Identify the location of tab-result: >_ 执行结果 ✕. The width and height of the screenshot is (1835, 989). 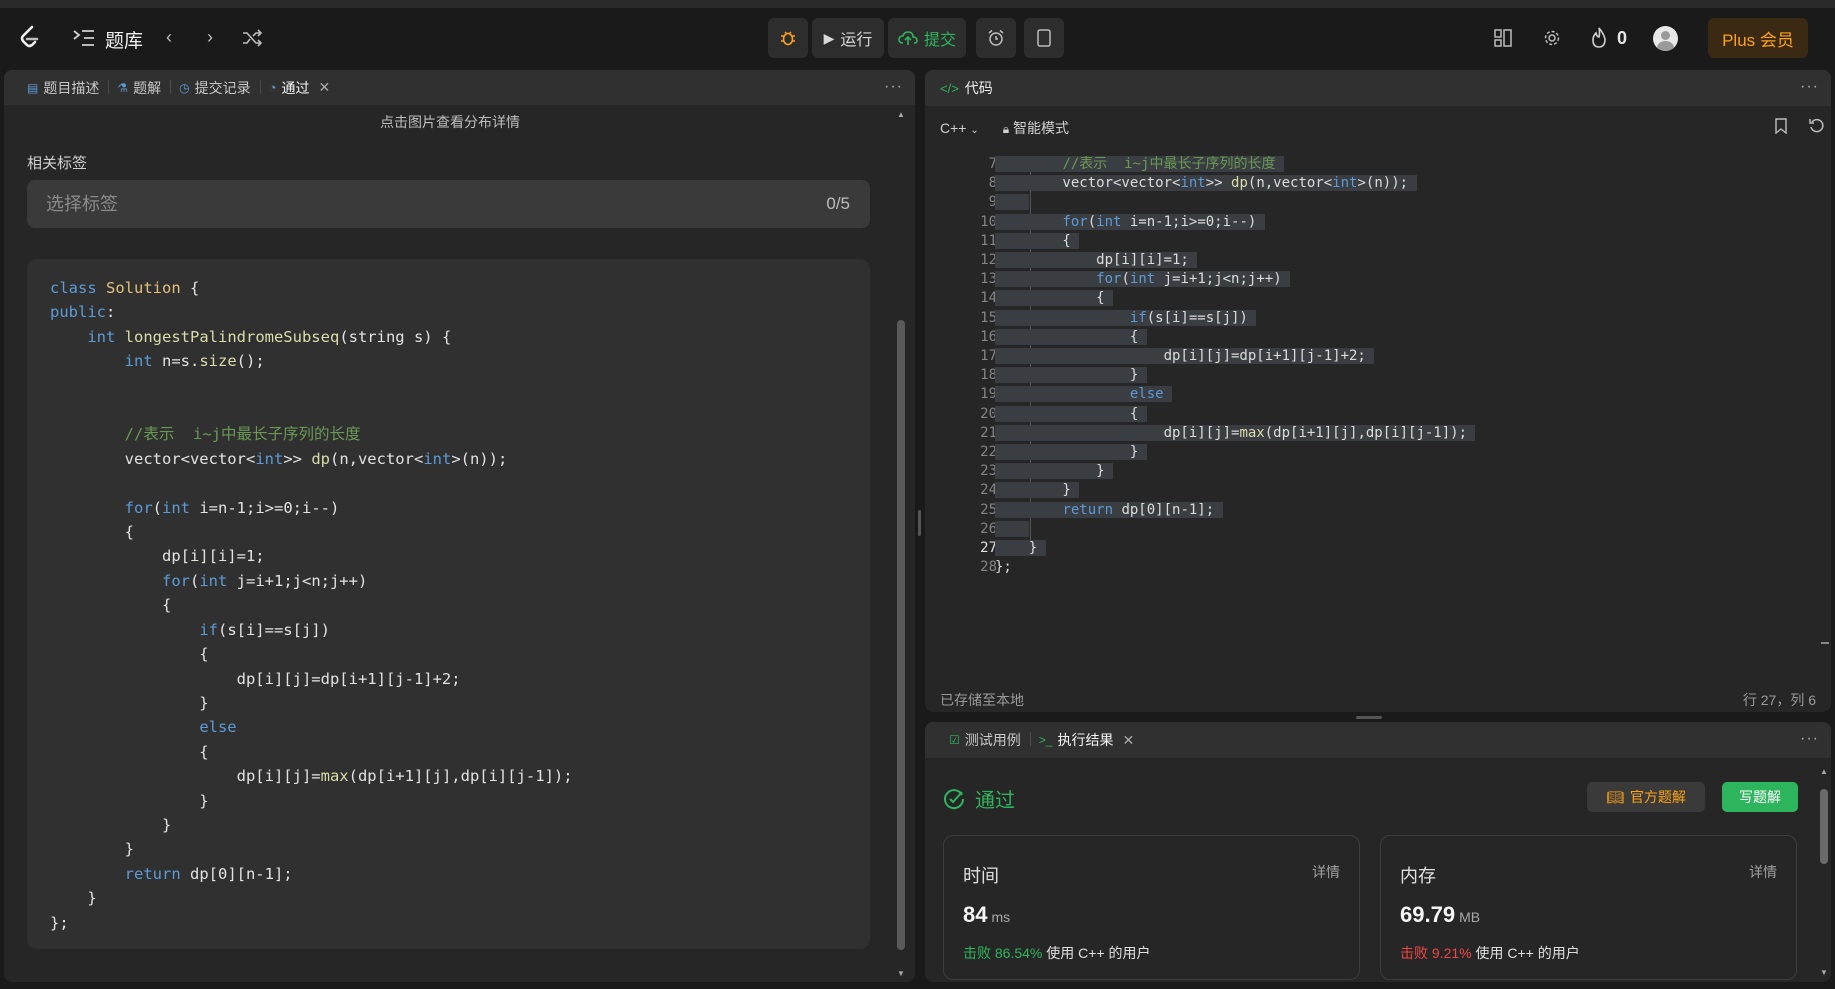
(1086, 740).